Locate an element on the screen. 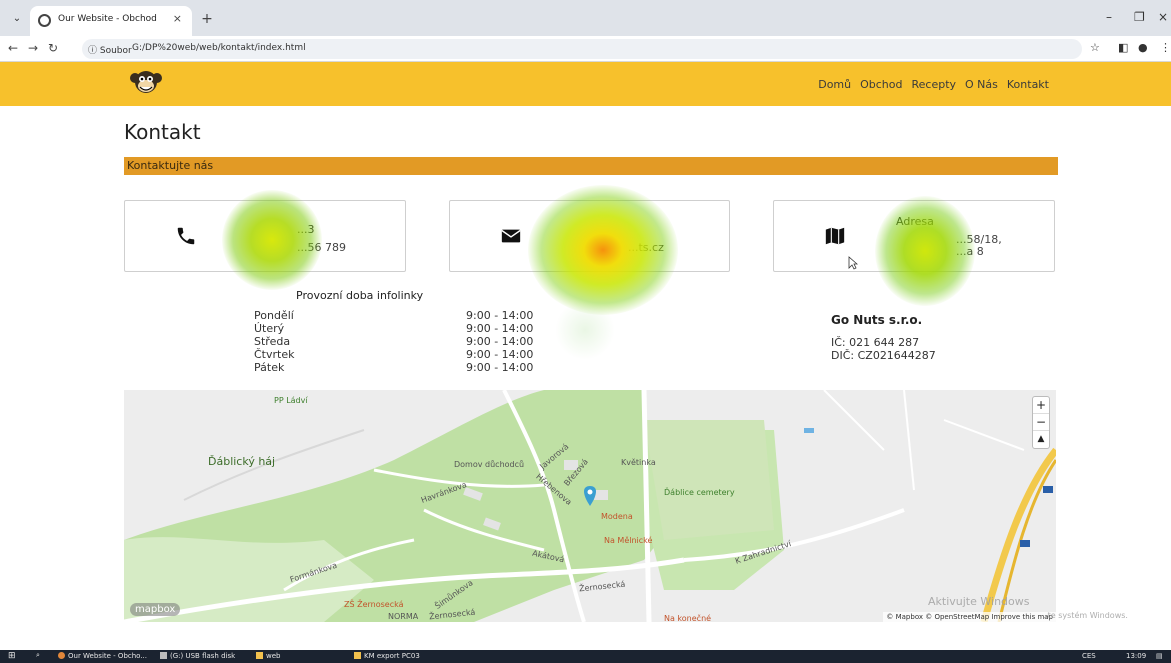 The image size is (1171, 663). profile-icon: ● is located at coordinates (1143, 47).